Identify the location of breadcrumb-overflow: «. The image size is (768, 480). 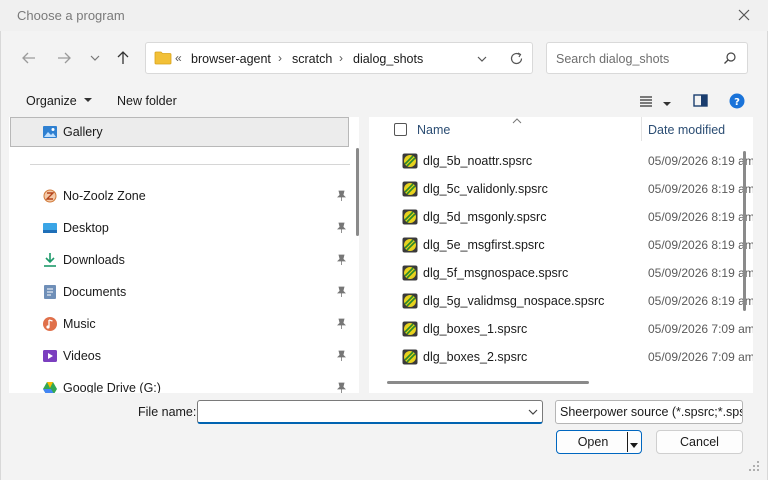
(178, 58).